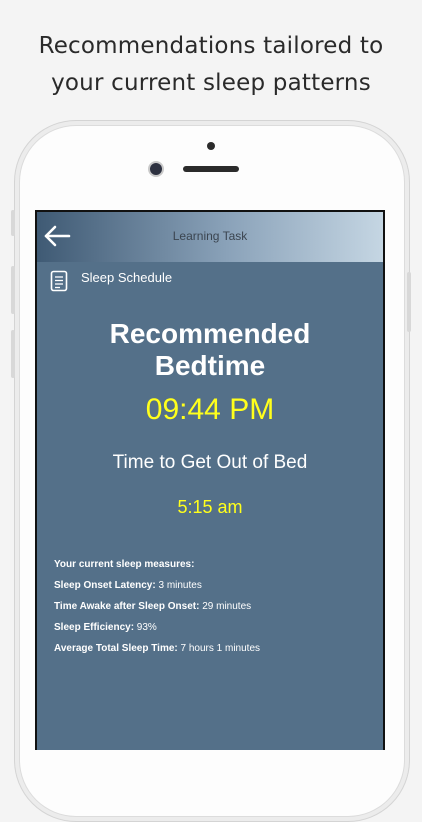  What do you see at coordinates (105, 627) in the screenshot?
I see `measure-sleep-efficiency: Sleep Efficiency: 93%` at bounding box center [105, 627].